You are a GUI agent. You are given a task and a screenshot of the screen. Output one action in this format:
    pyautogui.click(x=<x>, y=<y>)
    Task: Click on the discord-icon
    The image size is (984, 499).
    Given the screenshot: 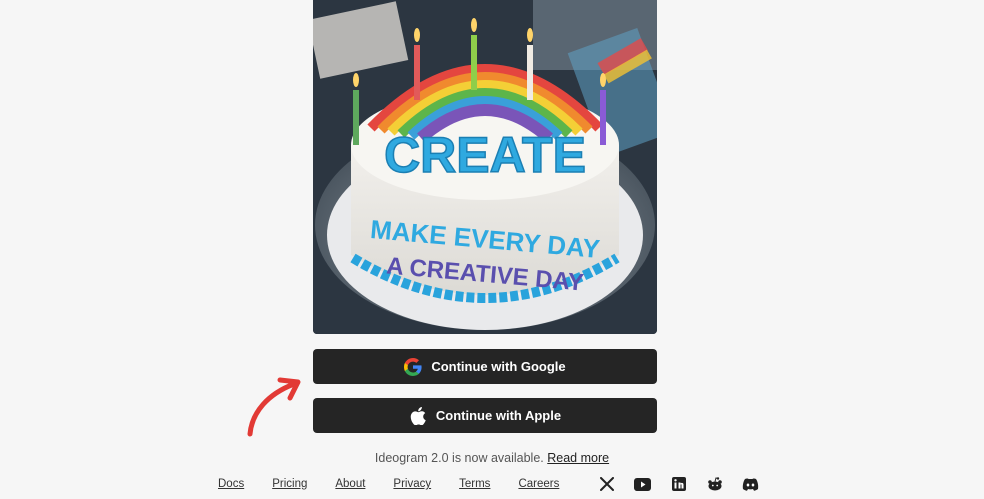 What is the action you would take?
    pyautogui.click(x=750, y=484)
    